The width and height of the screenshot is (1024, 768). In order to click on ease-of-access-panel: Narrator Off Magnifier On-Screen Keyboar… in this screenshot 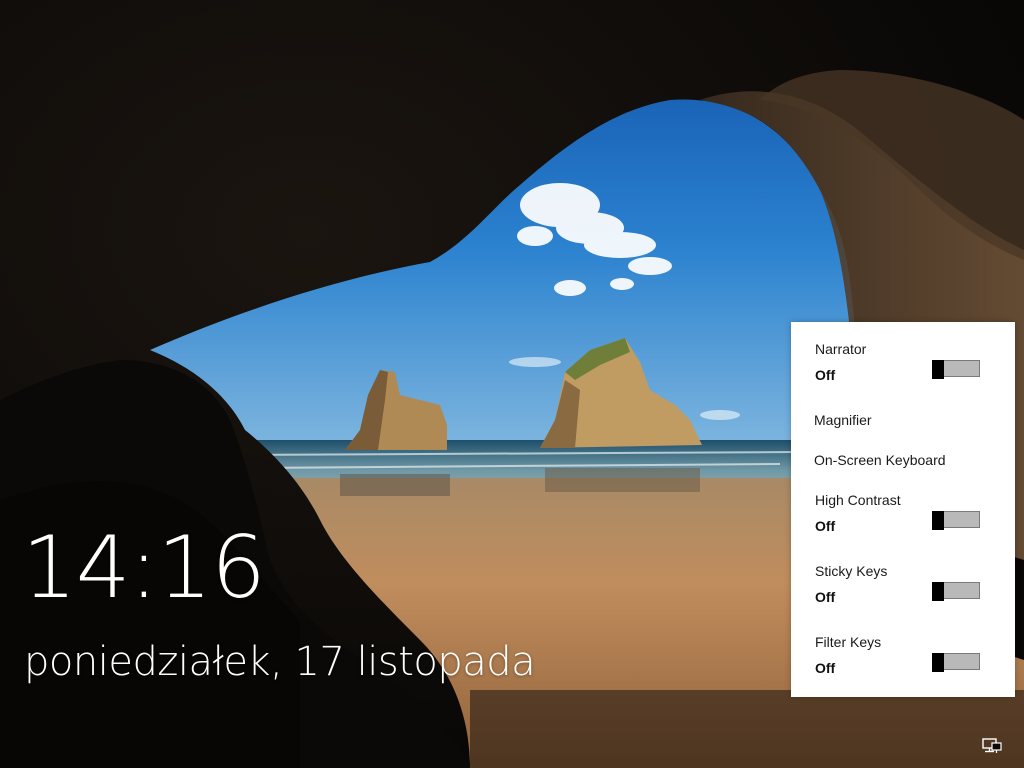, I will do `click(903, 509)`.